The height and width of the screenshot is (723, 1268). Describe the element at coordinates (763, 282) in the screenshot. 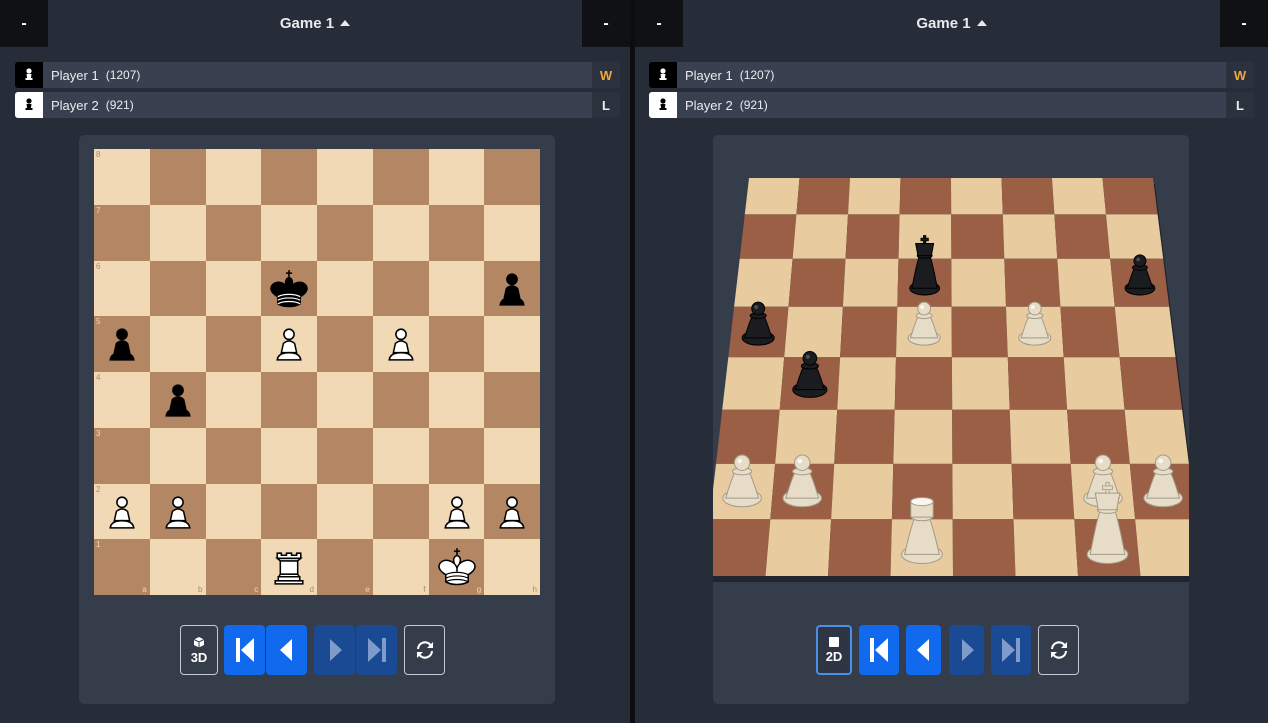

I see `square-a6` at that location.